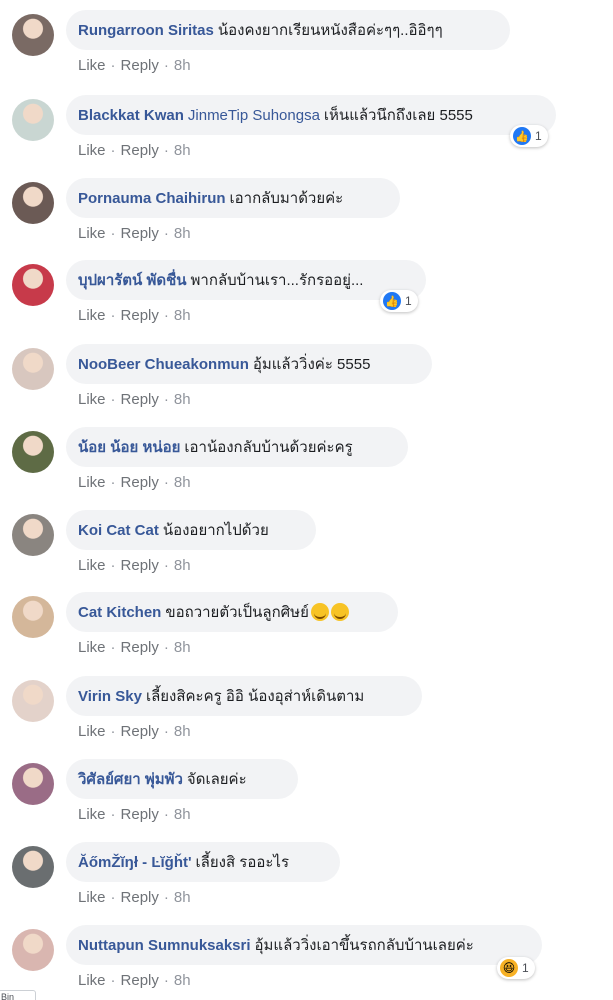 This screenshot has height=1000, width=613. Describe the element at coordinates (152, 198) in the screenshot. I see `comment-author: Pornauma Chaihirun` at that location.